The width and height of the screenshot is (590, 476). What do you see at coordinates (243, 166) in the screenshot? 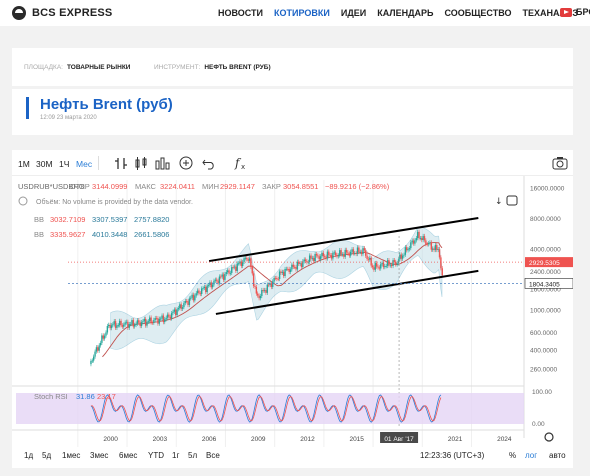
I see `svg-text: x` at bounding box center [243, 166].